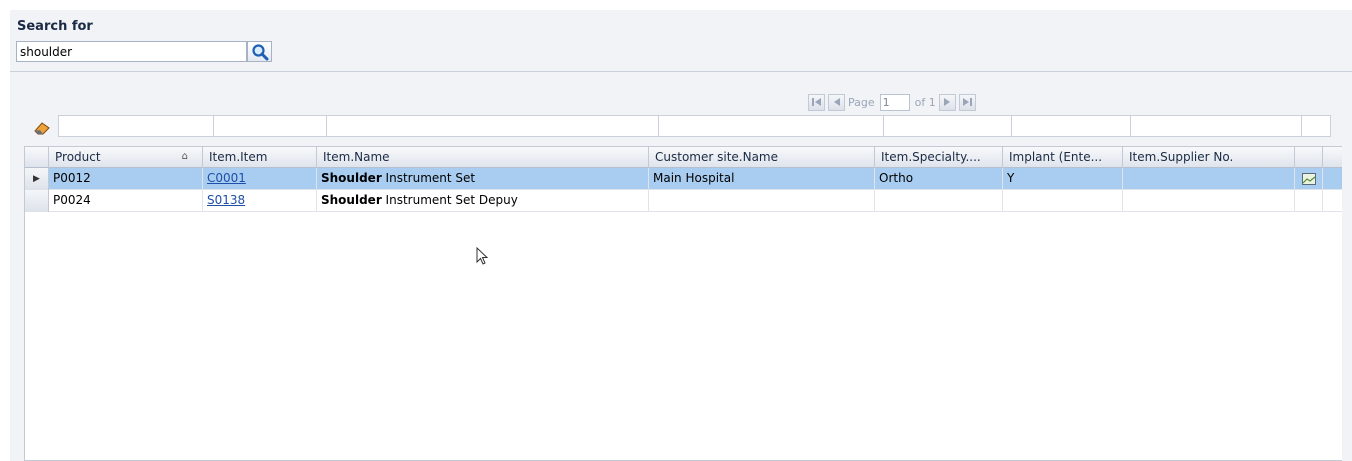 The image size is (1352, 461). Describe the element at coordinates (37, 157) in the screenshot. I see `header-selector` at that location.